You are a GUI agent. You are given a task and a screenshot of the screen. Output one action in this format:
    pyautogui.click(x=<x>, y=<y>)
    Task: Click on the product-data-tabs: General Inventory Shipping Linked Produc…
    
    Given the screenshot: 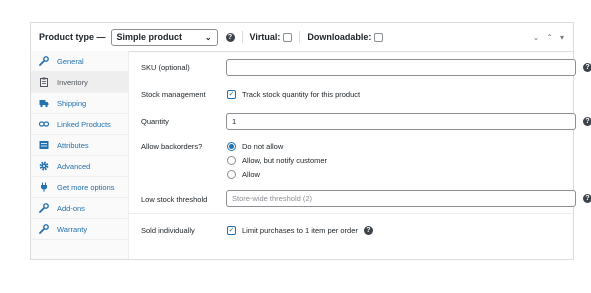 What is the action you would take?
    pyautogui.click(x=80, y=155)
    